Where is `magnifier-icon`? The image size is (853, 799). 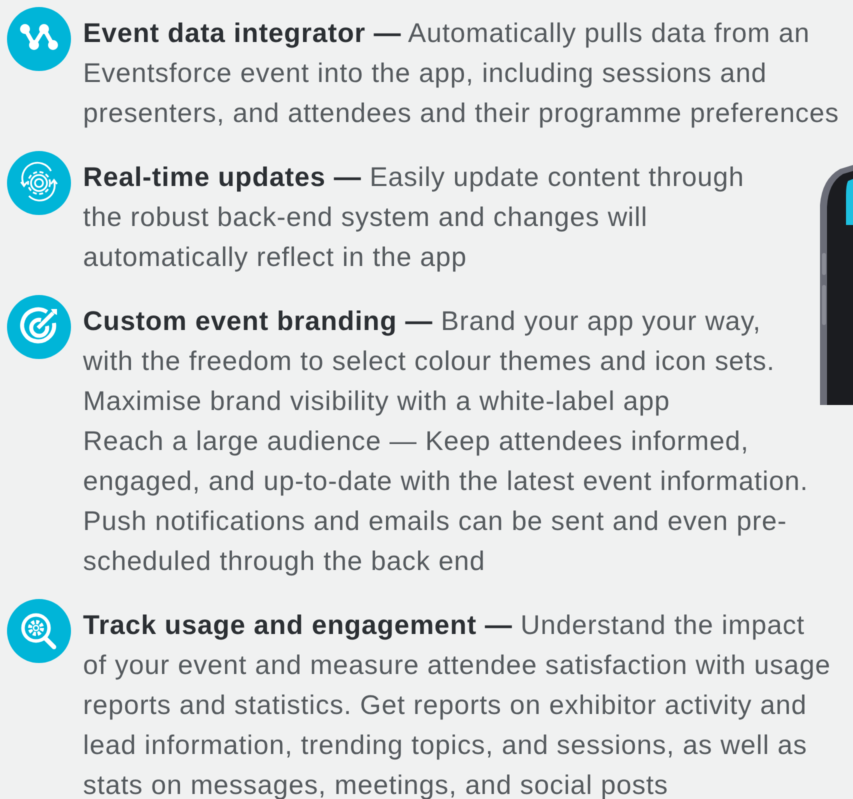 magnifier-icon is located at coordinates (39, 631).